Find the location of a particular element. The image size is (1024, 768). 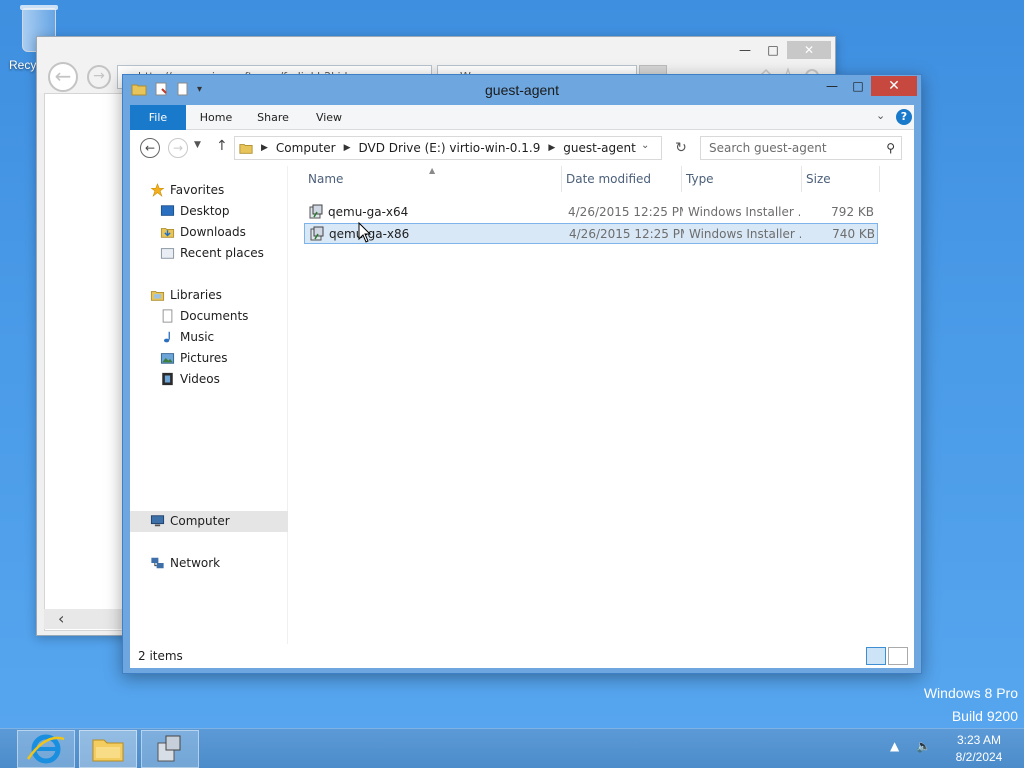

mouse-cursor-icon is located at coordinates (365, 232).